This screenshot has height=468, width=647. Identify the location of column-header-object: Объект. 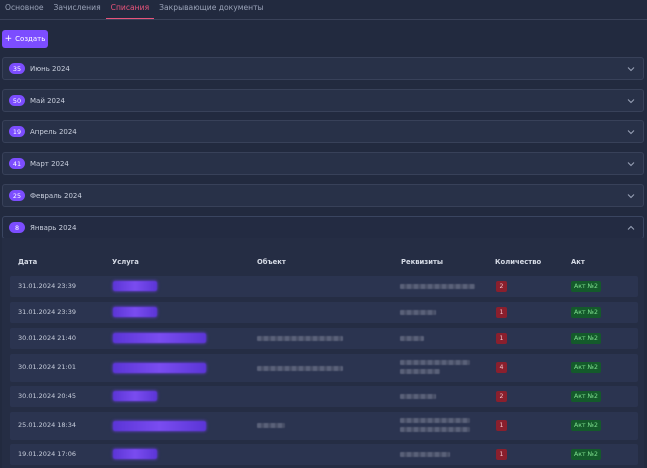
(271, 262).